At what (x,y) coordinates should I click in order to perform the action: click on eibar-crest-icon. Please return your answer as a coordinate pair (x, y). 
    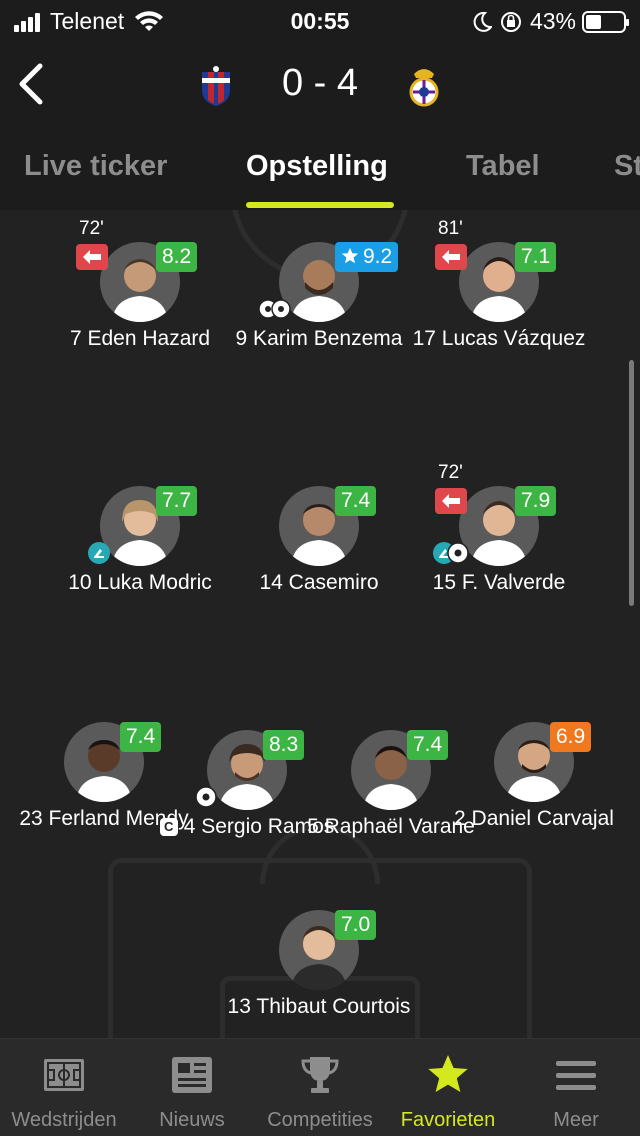
    Looking at the image, I should click on (216, 86).